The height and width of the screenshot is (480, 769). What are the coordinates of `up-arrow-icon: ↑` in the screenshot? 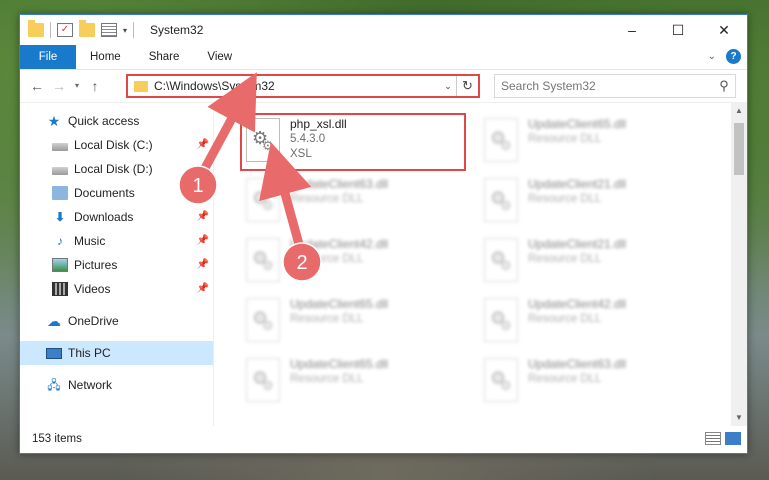 It's located at (95, 86).